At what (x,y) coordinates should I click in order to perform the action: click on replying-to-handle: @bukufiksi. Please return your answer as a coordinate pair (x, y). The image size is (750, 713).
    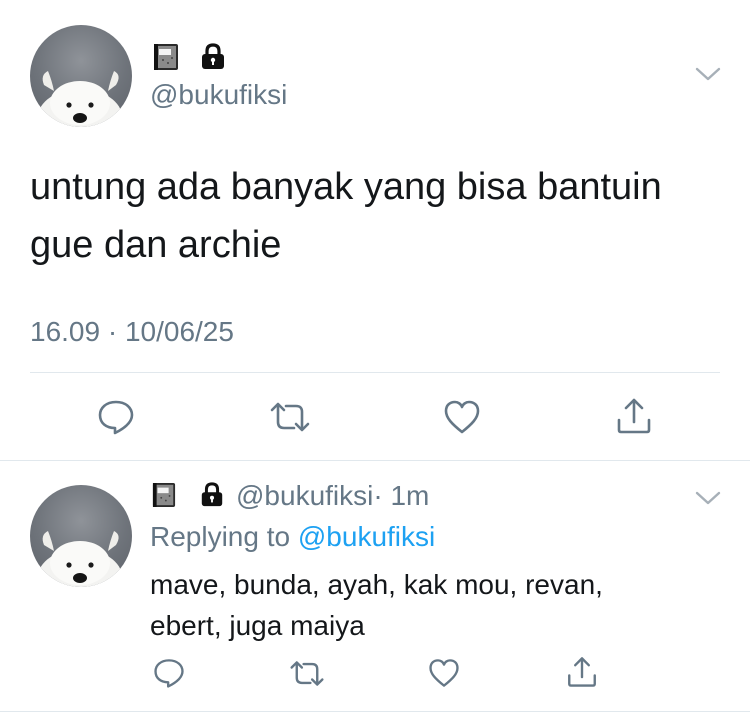
    Looking at the image, I should click on (366, 536).